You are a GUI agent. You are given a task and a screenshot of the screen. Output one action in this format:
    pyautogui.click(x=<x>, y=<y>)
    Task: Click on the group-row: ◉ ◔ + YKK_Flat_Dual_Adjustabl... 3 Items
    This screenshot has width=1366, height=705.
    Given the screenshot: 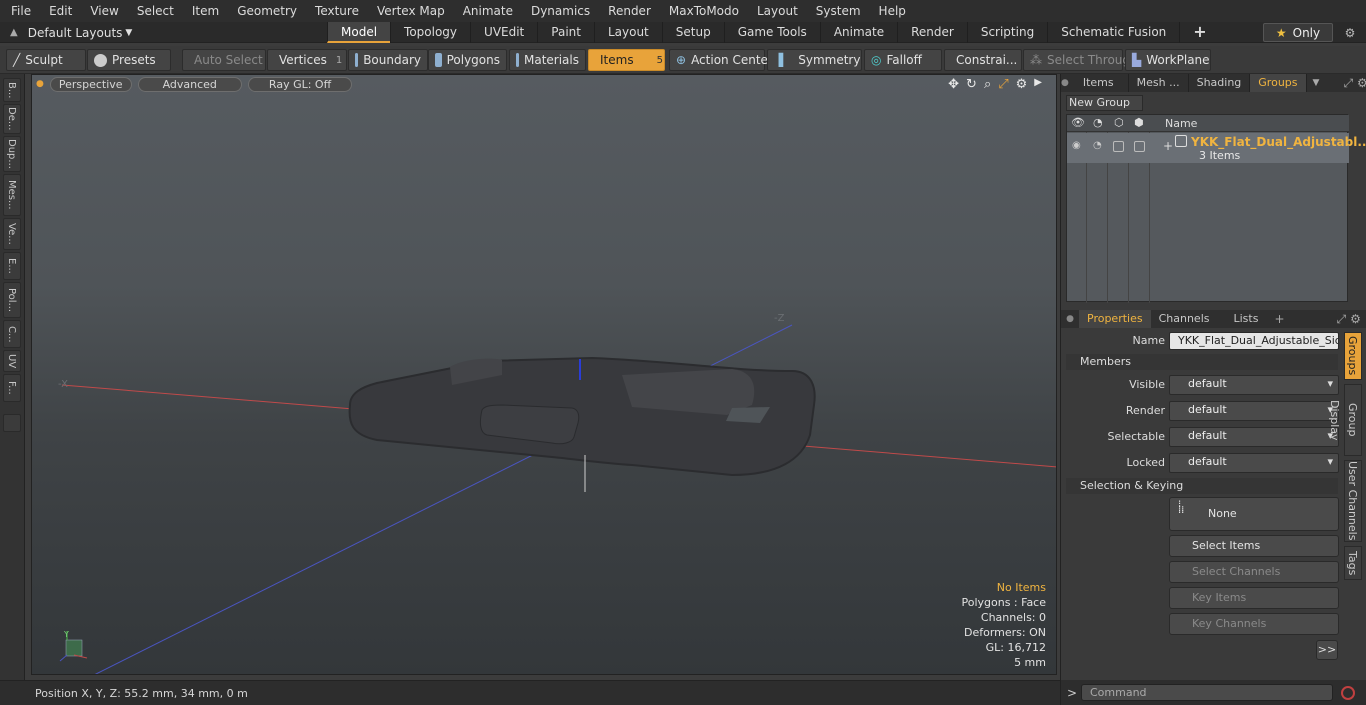 What is the action you would take?
    pyautogui.click(x=1216, y=148)
    